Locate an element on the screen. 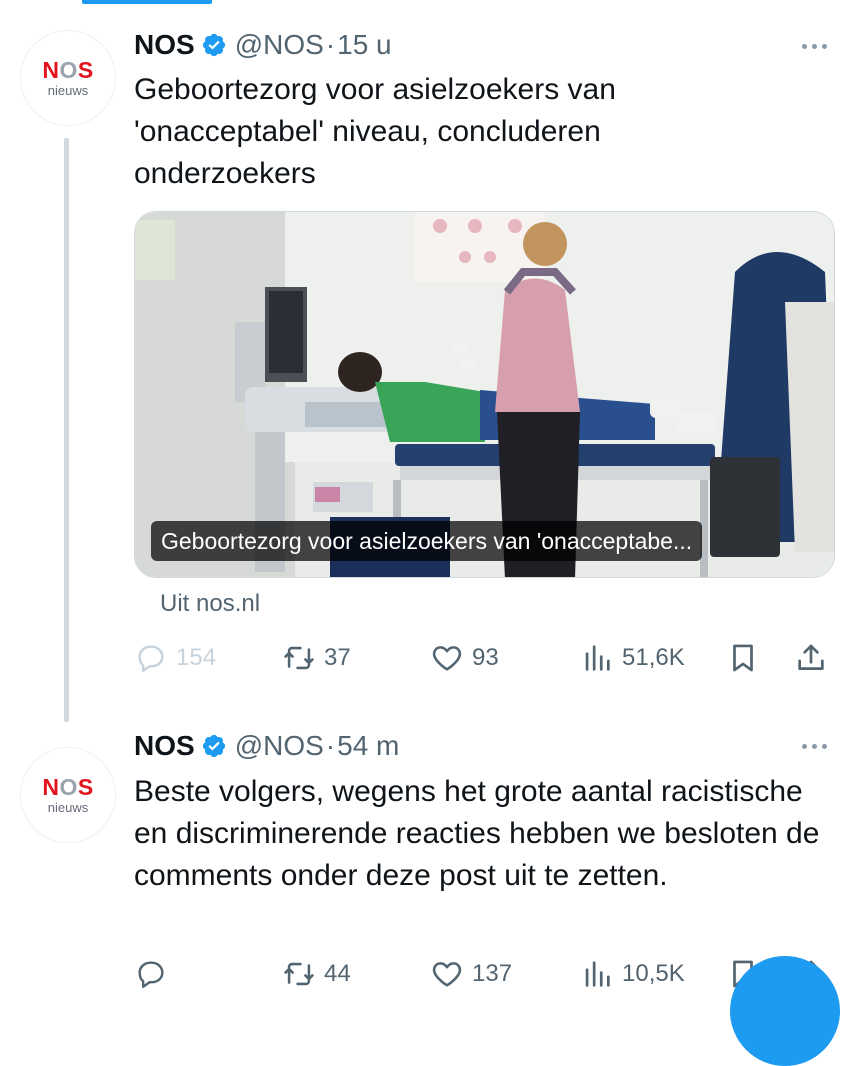  like-count: 137 is located at coordinates (492, 973).